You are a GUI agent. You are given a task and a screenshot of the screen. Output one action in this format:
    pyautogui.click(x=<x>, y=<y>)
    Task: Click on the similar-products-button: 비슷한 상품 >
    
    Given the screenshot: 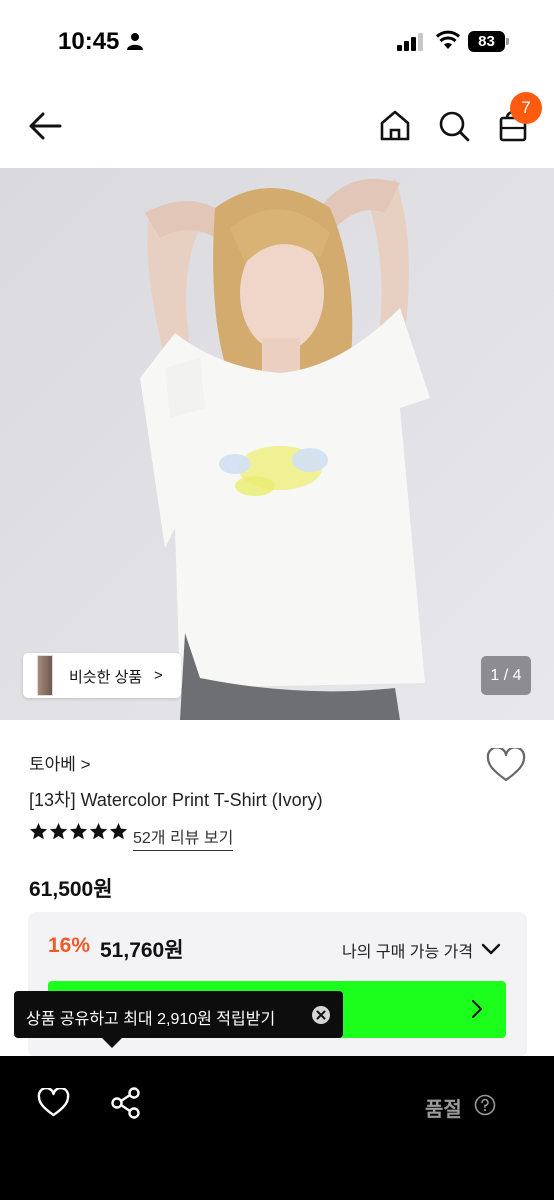 What is the action you would take?
    pyautogui.click(x=102, y=675)
    